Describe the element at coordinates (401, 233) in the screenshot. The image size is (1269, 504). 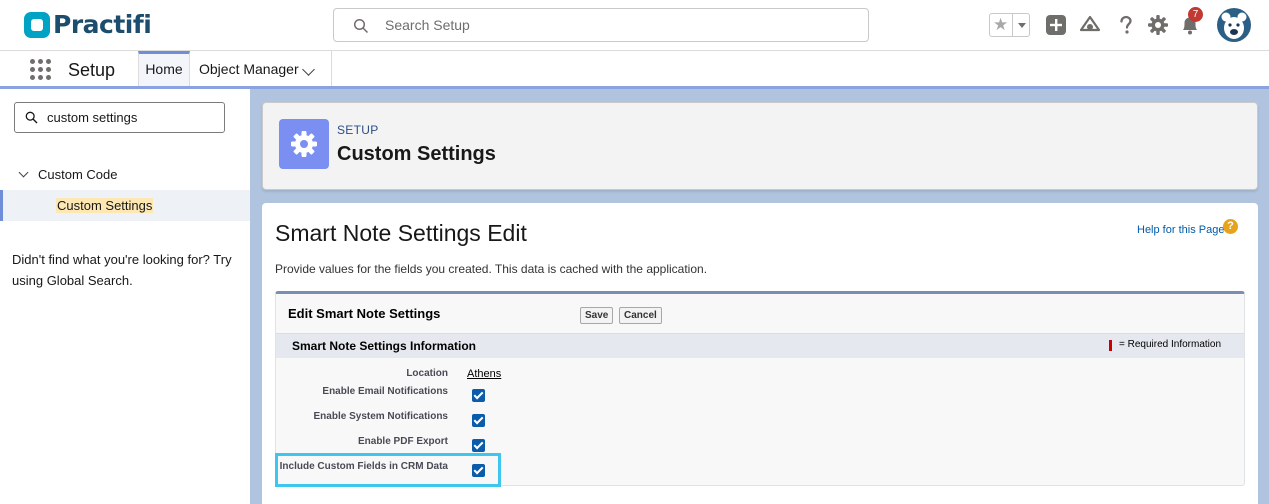
I see `edit-page-title: Smart Note Settings Edit` at that location.